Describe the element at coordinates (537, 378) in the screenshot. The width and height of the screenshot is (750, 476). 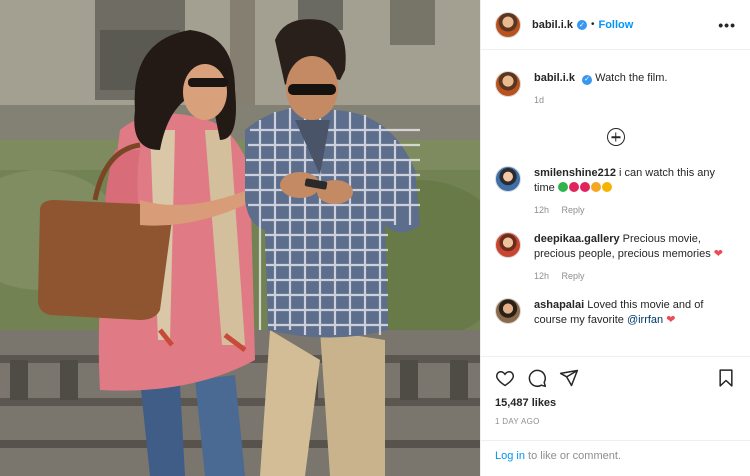
I see `comment-bubble-icon` at that location.